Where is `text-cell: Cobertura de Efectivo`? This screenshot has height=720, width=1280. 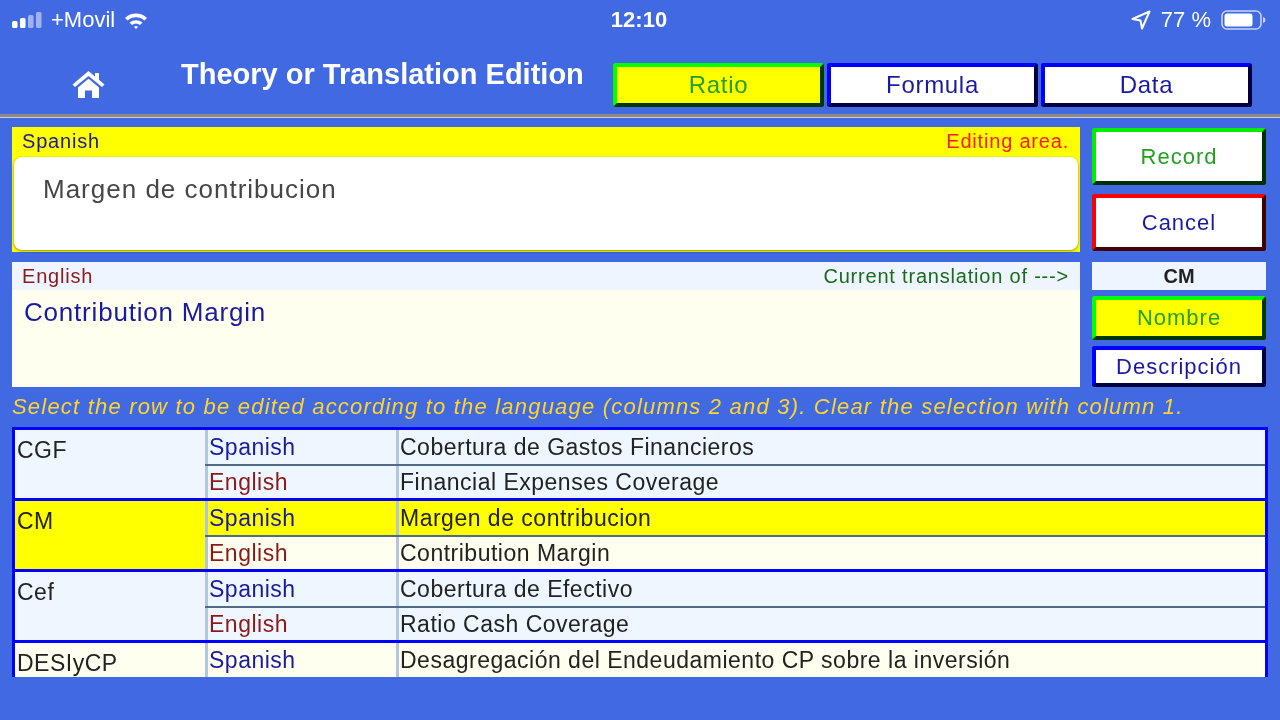 text-cell: Cobertura de Efectivo is located at coordinates (830, 589).